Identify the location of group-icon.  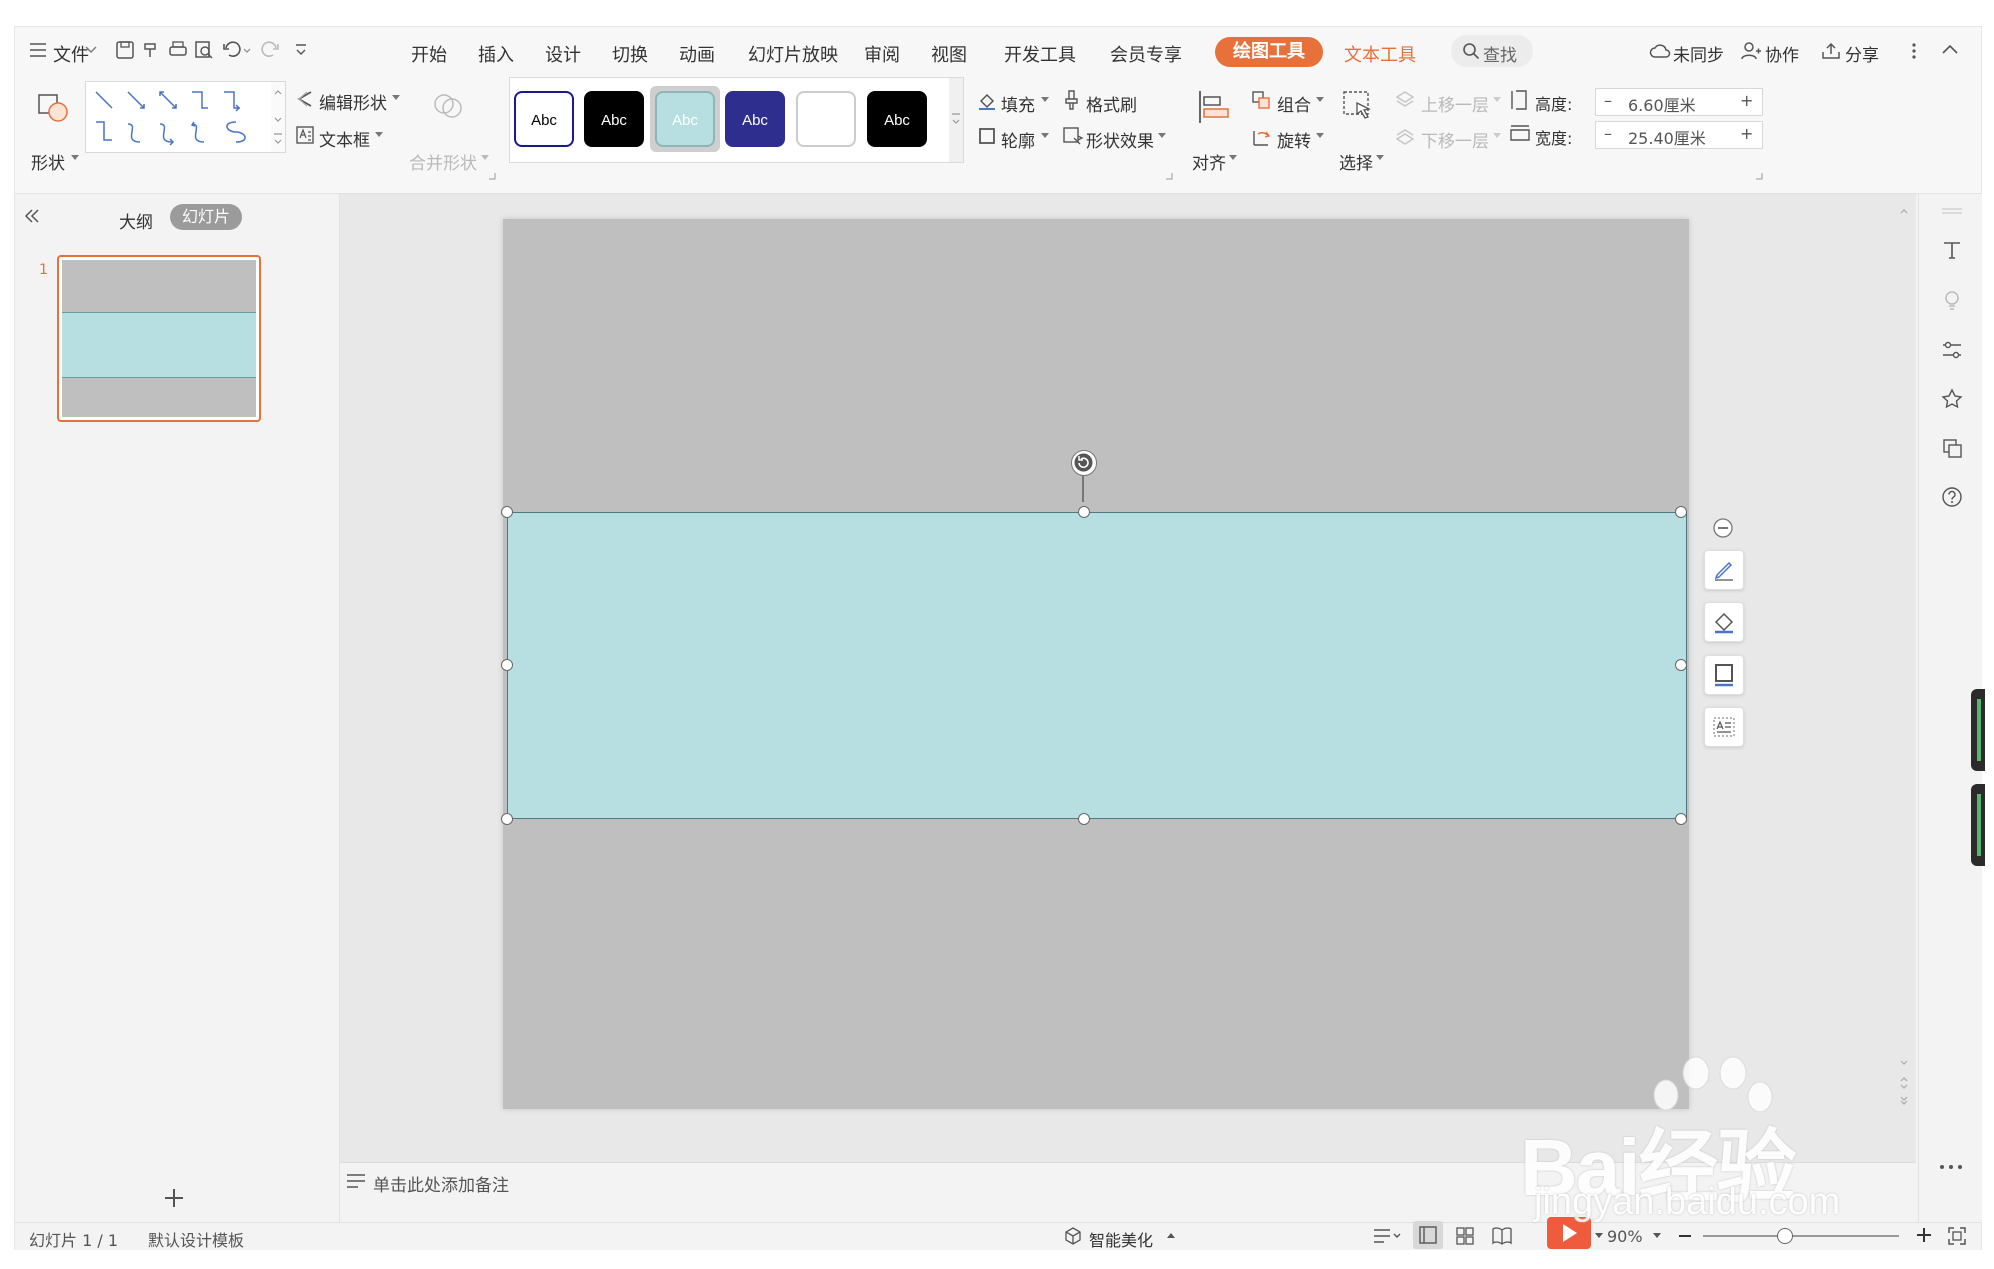
(1261, 100).